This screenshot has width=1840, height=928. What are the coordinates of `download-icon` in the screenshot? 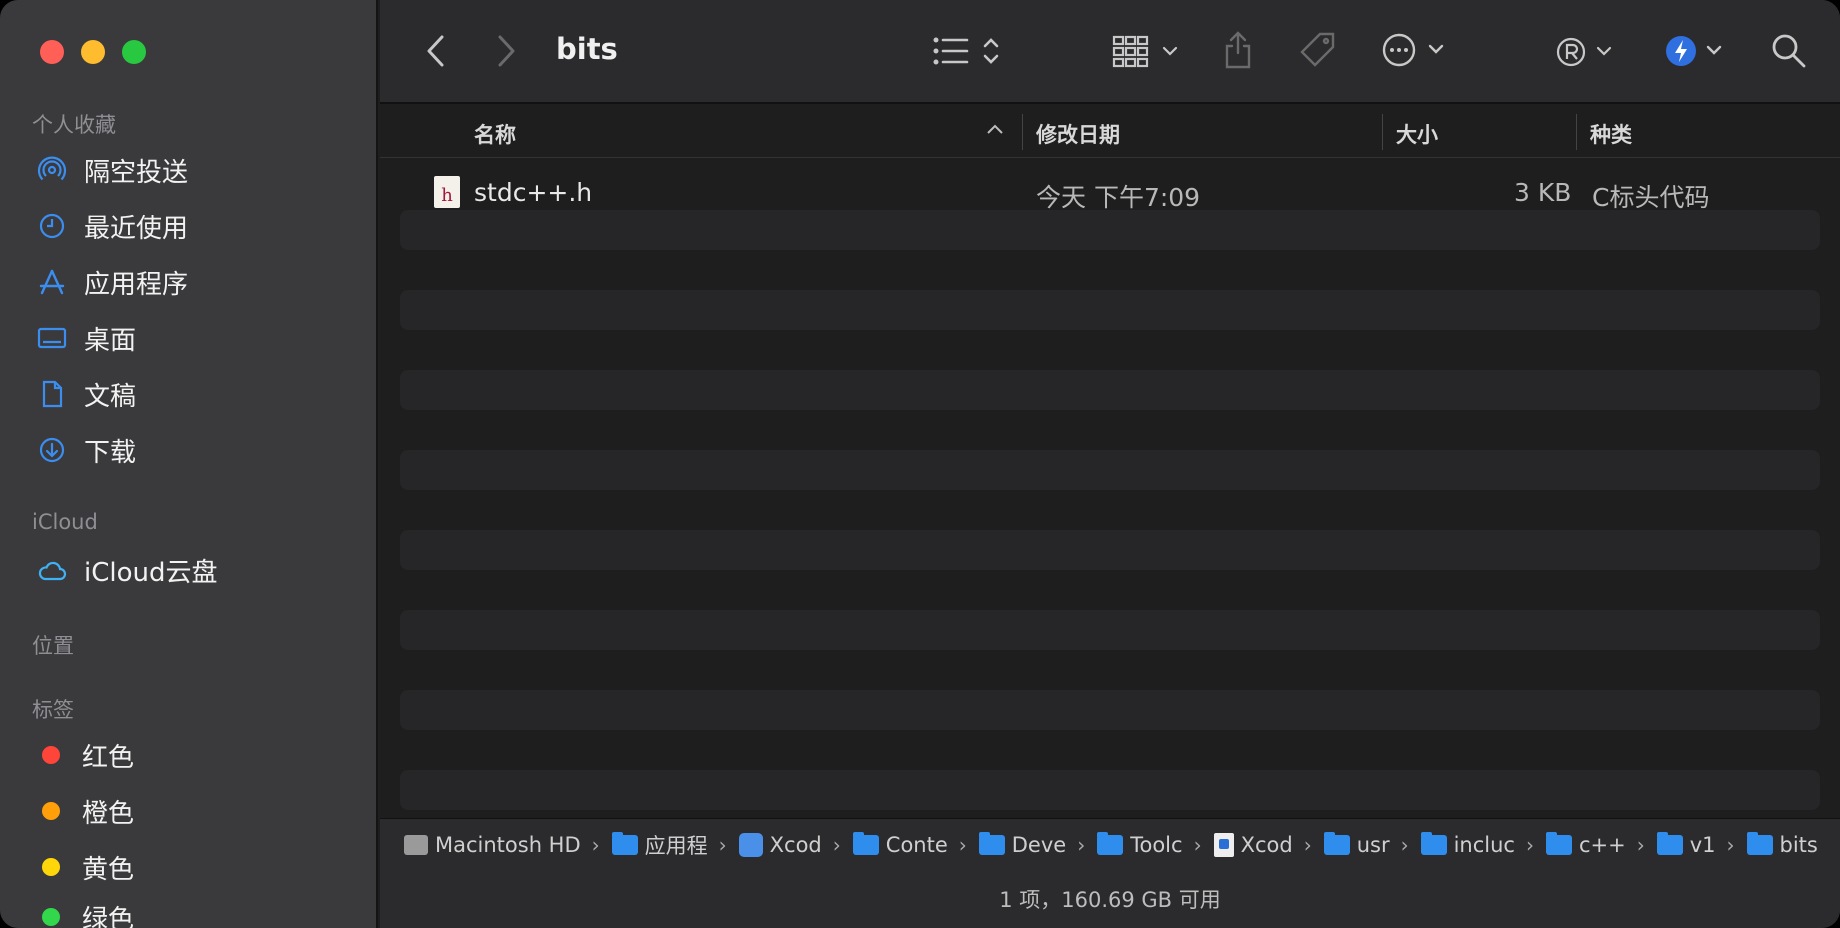 It's located at (52, 450).